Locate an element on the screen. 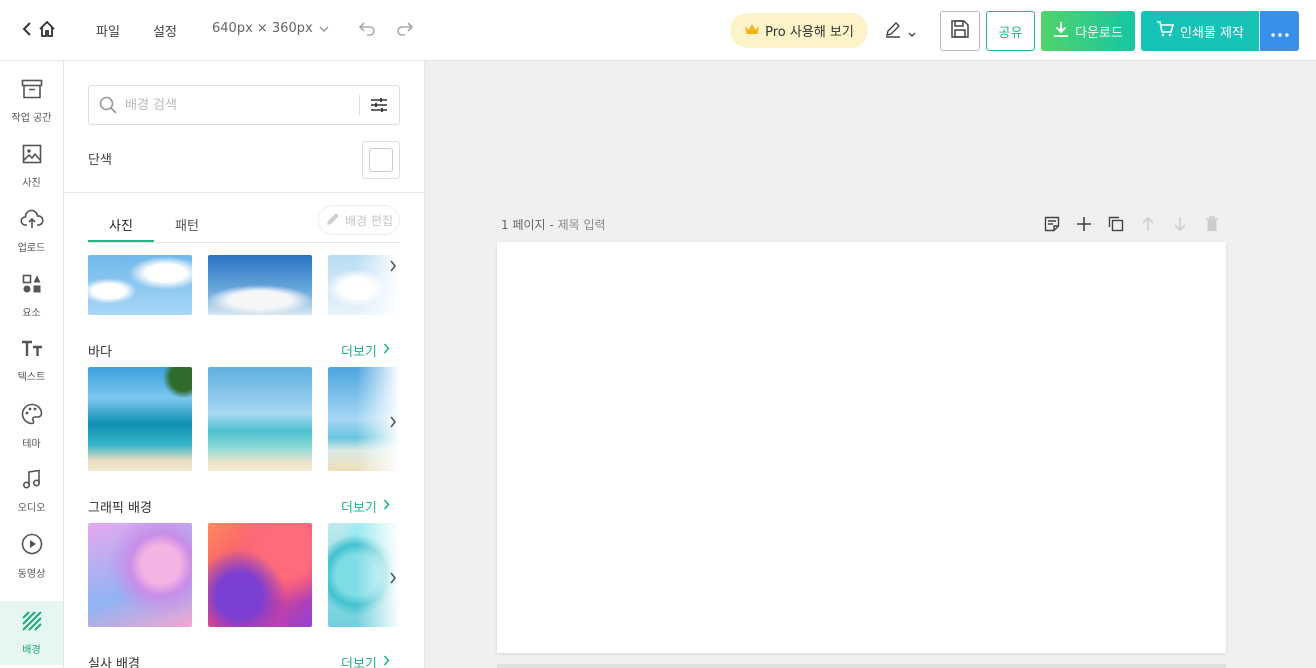 Image resolution: width=1316 pixels, height=668 pixels. canvas-size-dropdown: 640px × 360px is located at coordinates (270, 28).